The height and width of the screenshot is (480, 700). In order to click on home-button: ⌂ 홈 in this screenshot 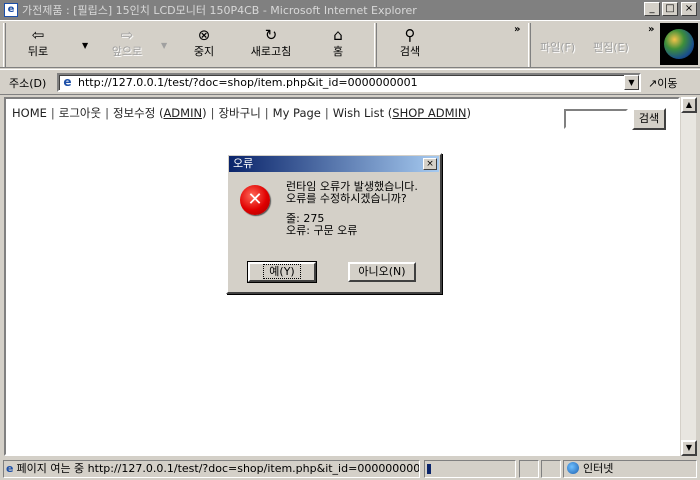, I will do `click(338, 45)`.